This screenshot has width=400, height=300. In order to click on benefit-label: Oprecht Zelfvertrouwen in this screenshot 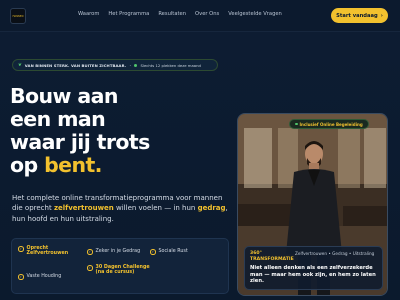, I will do `click(47, 251)`.